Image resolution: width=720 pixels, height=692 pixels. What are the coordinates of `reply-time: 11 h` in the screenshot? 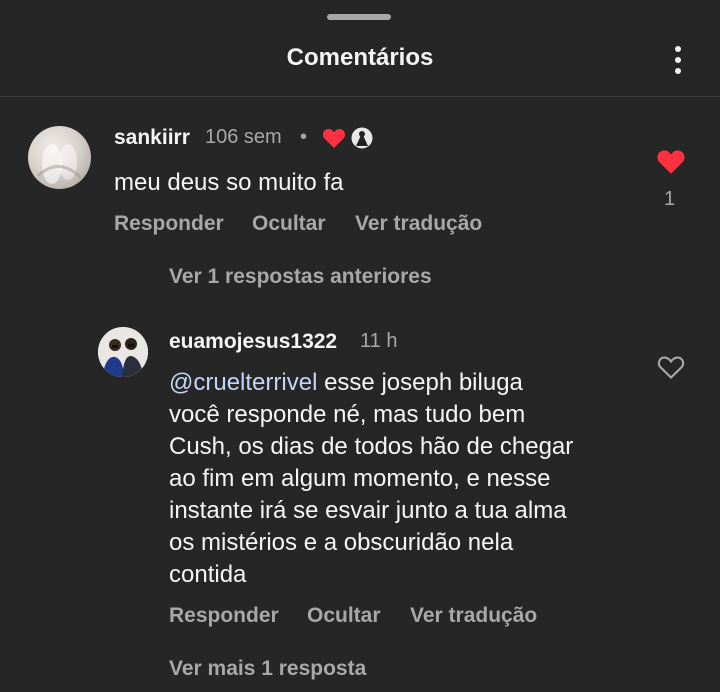 It's located at (379, 341).